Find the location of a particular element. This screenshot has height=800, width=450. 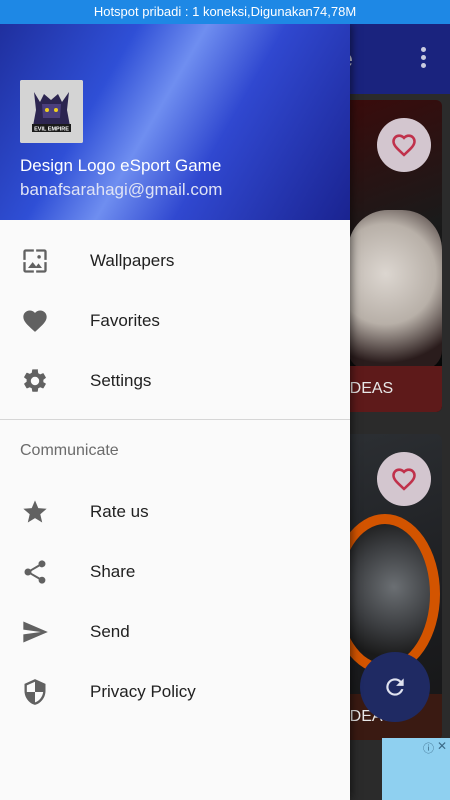

app-logo-avatar: EVIL EMPIRE is located at coordinates (51, 111).